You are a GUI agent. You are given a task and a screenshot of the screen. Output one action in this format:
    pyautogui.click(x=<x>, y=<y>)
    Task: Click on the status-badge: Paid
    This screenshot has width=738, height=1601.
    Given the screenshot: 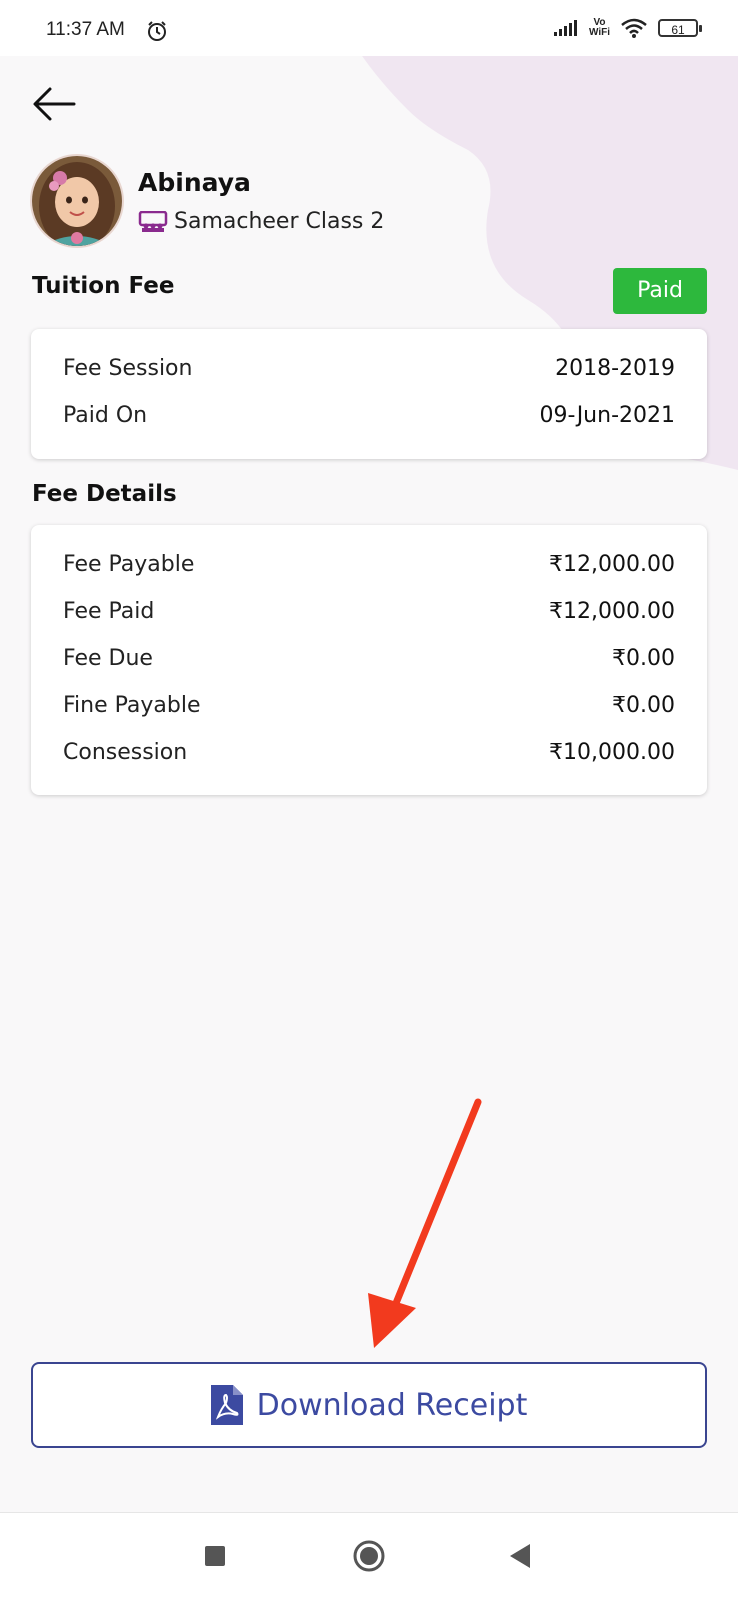 What is the action you would take?
    pyautogui.click(x=660, y=291)
    